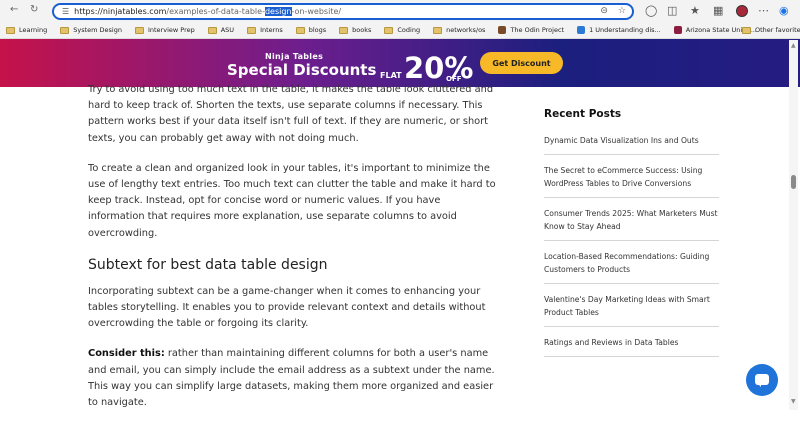 This screenshot has height=425, width=800. I want to click on other-favorites: Other favorites, so click(771, 30).